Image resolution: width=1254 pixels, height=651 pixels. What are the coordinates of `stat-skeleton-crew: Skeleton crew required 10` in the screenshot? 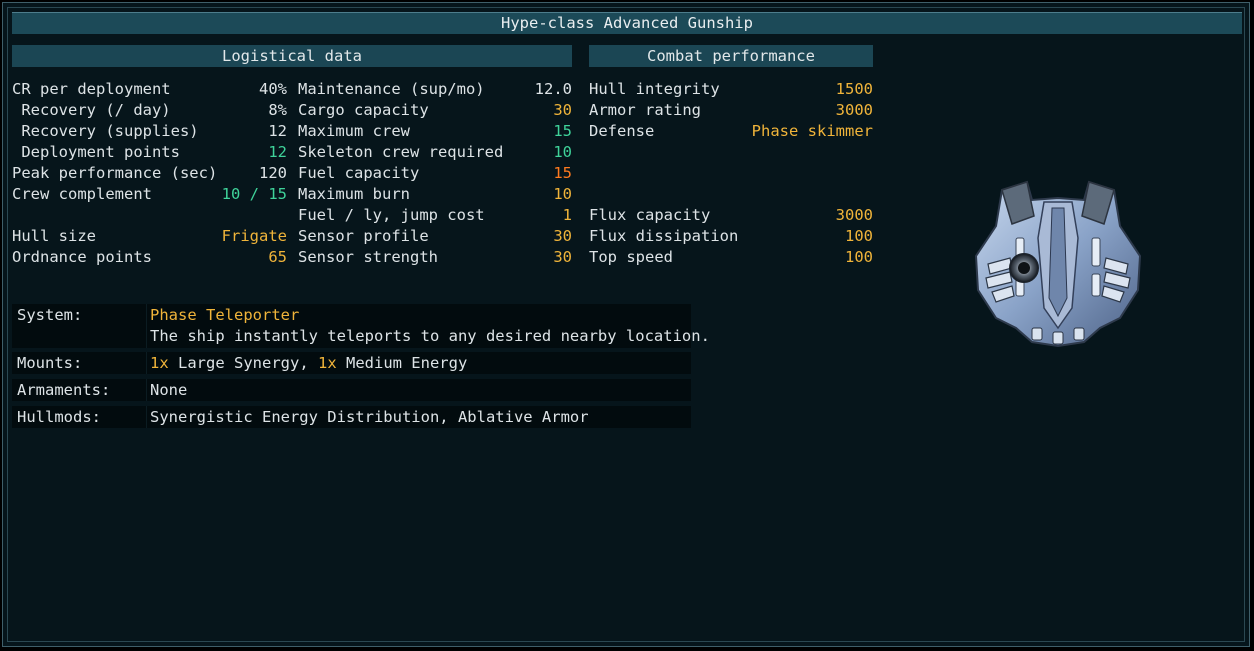 It's located at (435, 152).